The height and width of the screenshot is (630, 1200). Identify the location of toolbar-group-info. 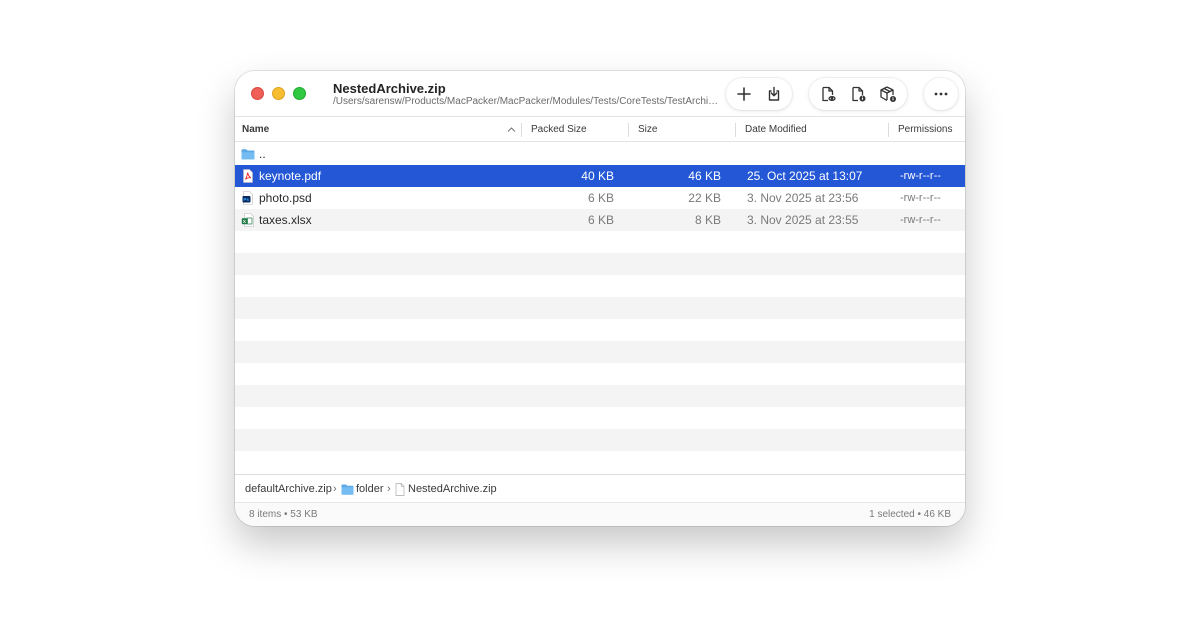
(858, 94).